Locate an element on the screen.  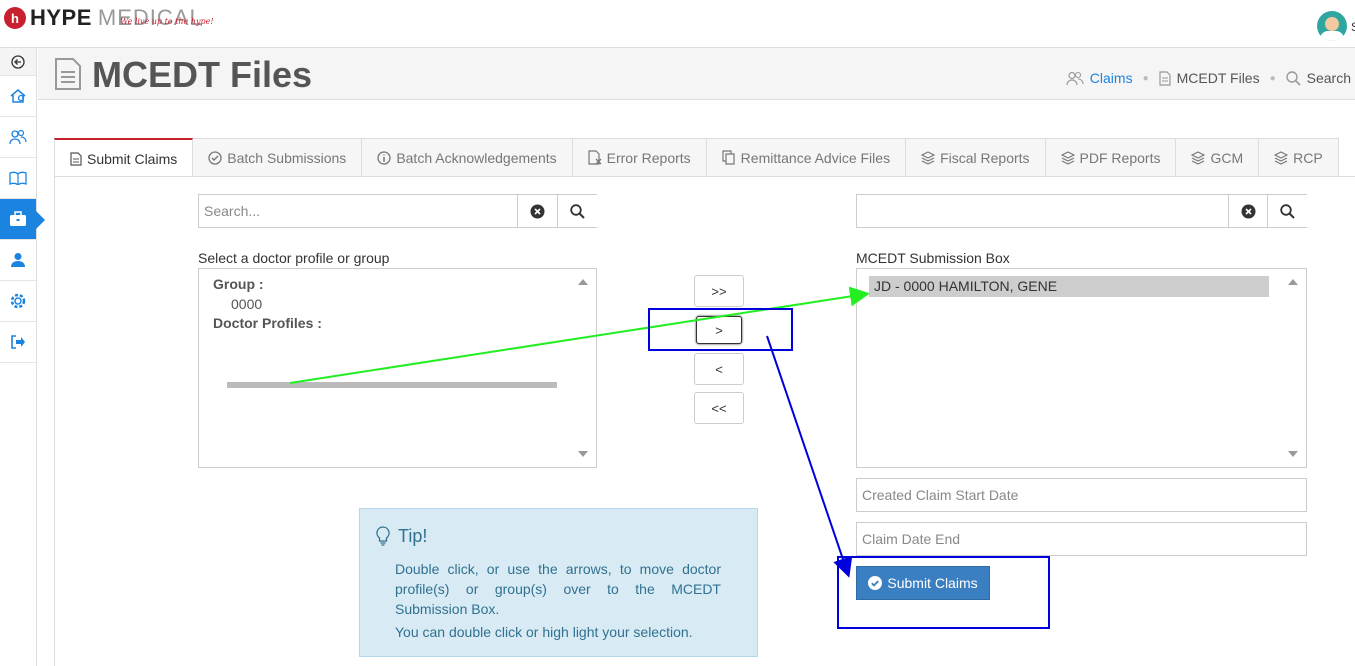
sidebar-item-settings is located at coordinates (18, 301).